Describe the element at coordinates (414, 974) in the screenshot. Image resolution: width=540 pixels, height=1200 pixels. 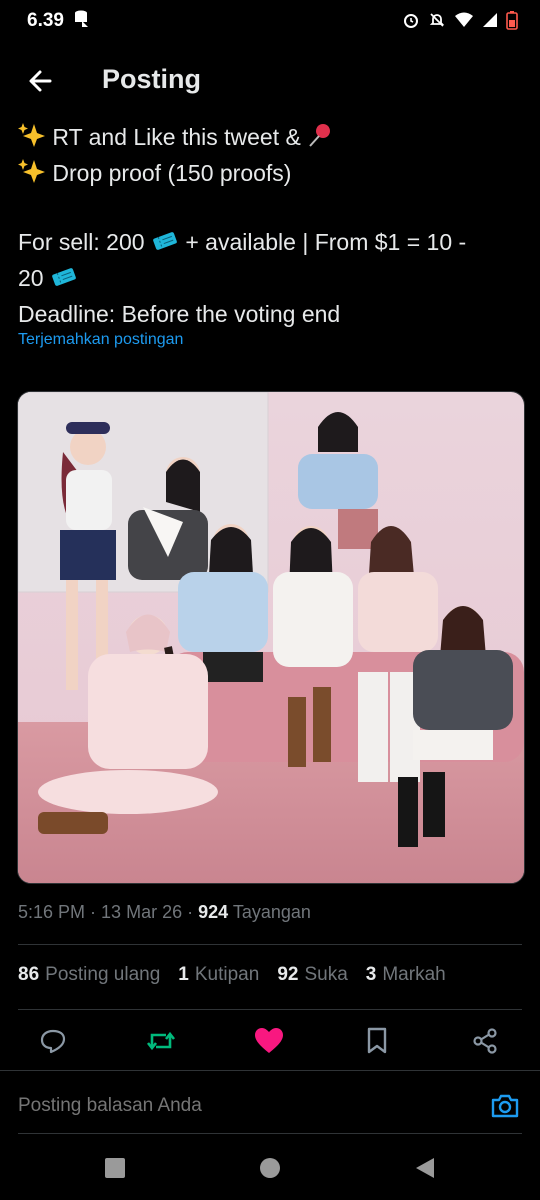
I see `bookmarks-label: Markah` at that location.